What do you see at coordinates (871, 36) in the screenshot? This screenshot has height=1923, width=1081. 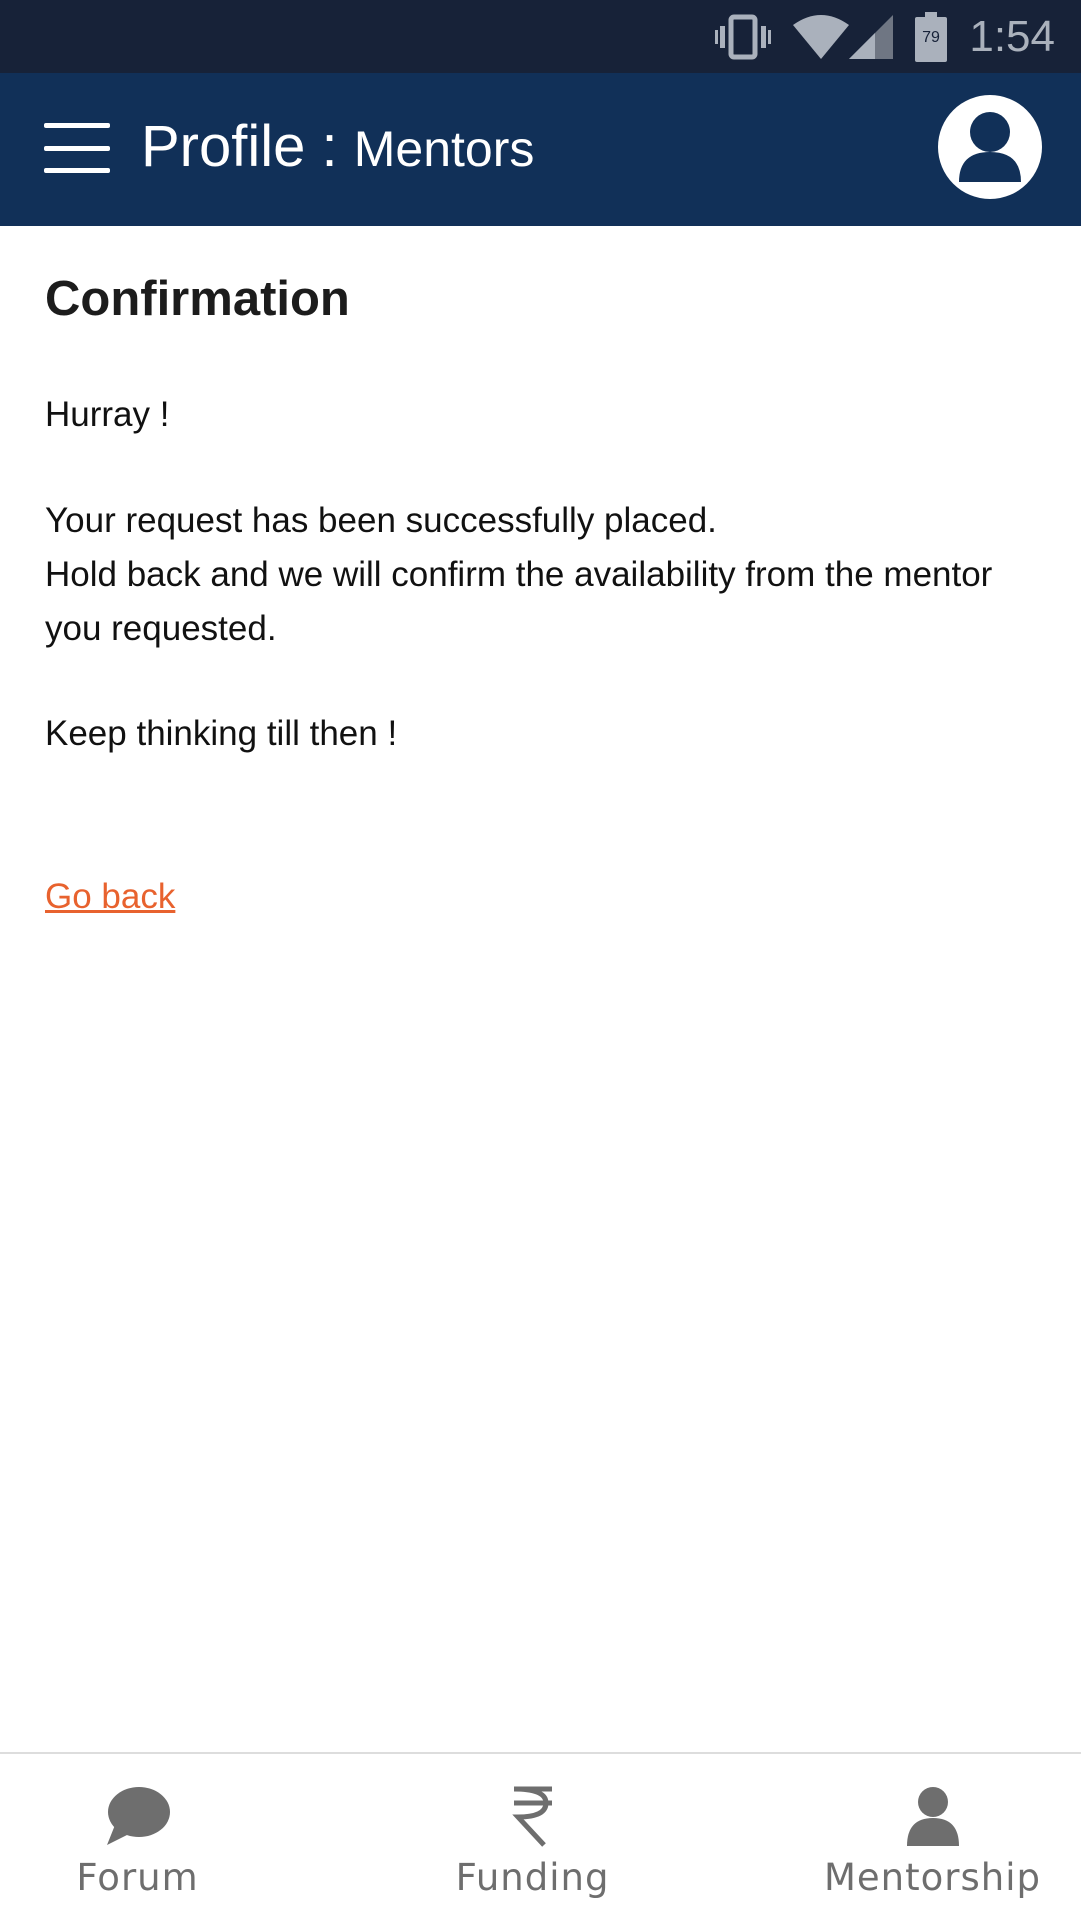 I see `signal-icon` at bounding box center [871, 36].